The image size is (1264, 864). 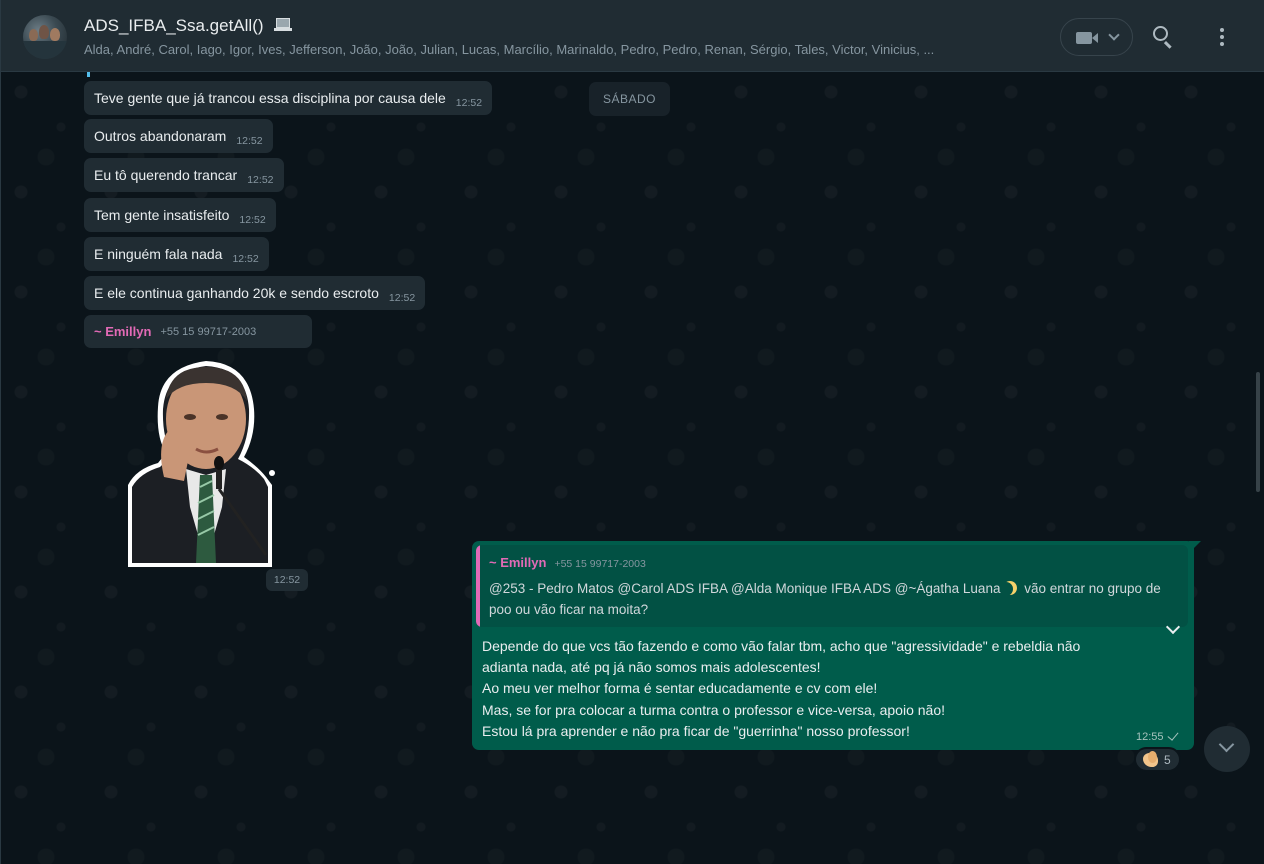 What do you see at coordinates (283, 25) in the screenshot?
I see `laptop-icon` at bounding box center [283, 25].